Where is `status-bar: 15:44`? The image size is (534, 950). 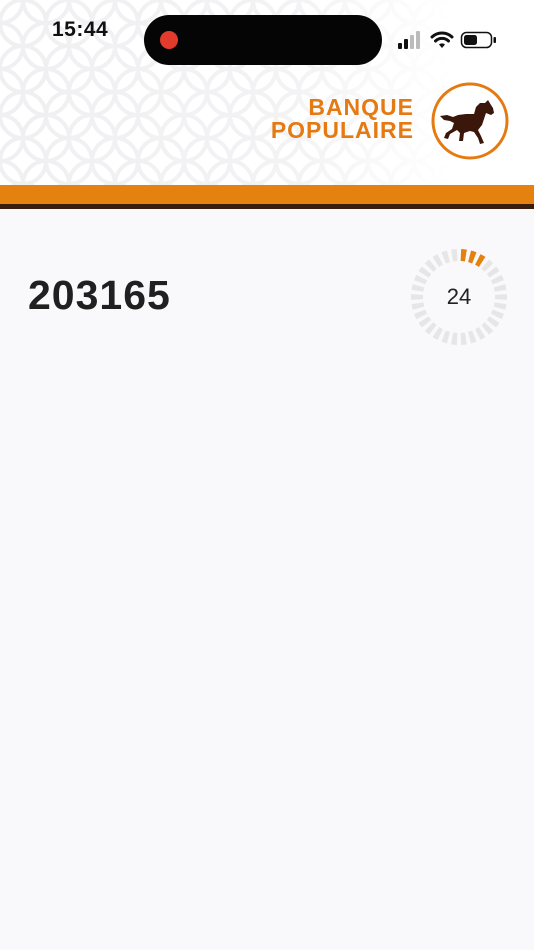 status-bar: 15:44 is located at coordinates (267, 35).